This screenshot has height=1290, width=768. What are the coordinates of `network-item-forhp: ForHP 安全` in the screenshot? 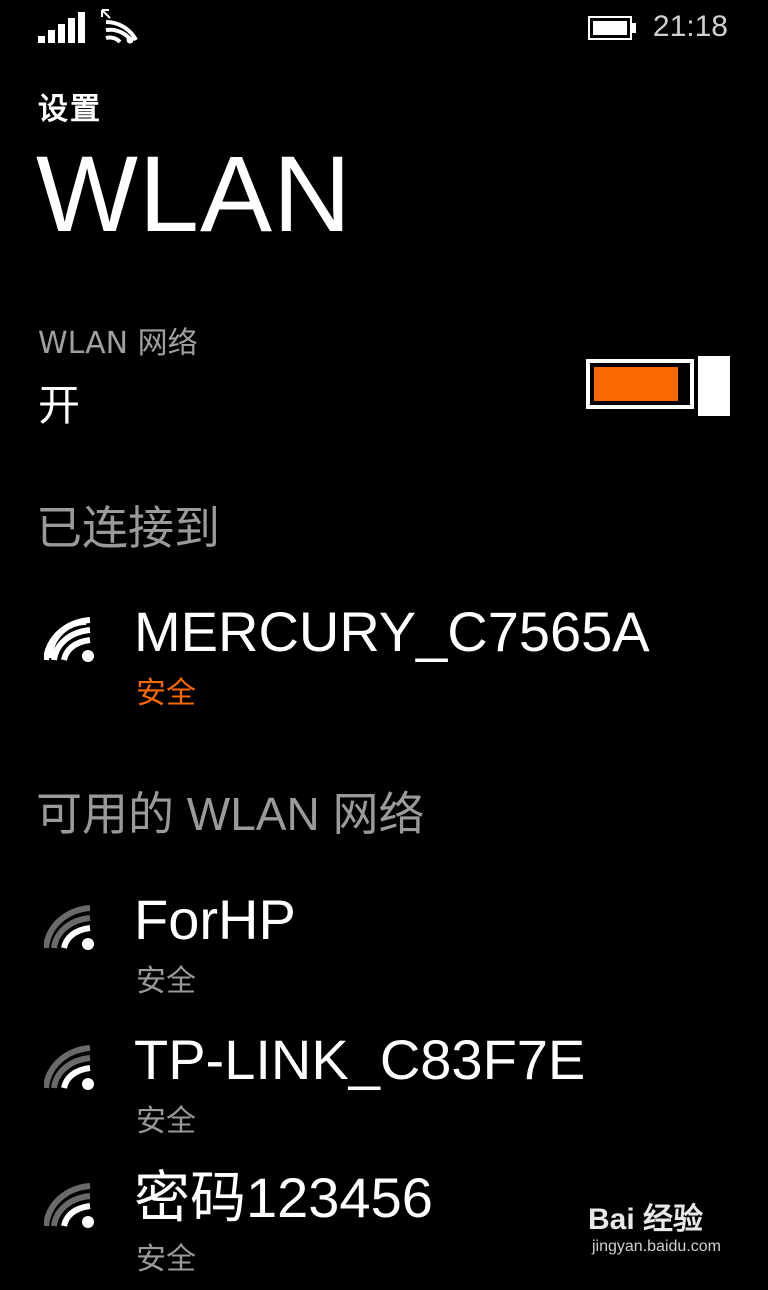 It's located at (384, 952).